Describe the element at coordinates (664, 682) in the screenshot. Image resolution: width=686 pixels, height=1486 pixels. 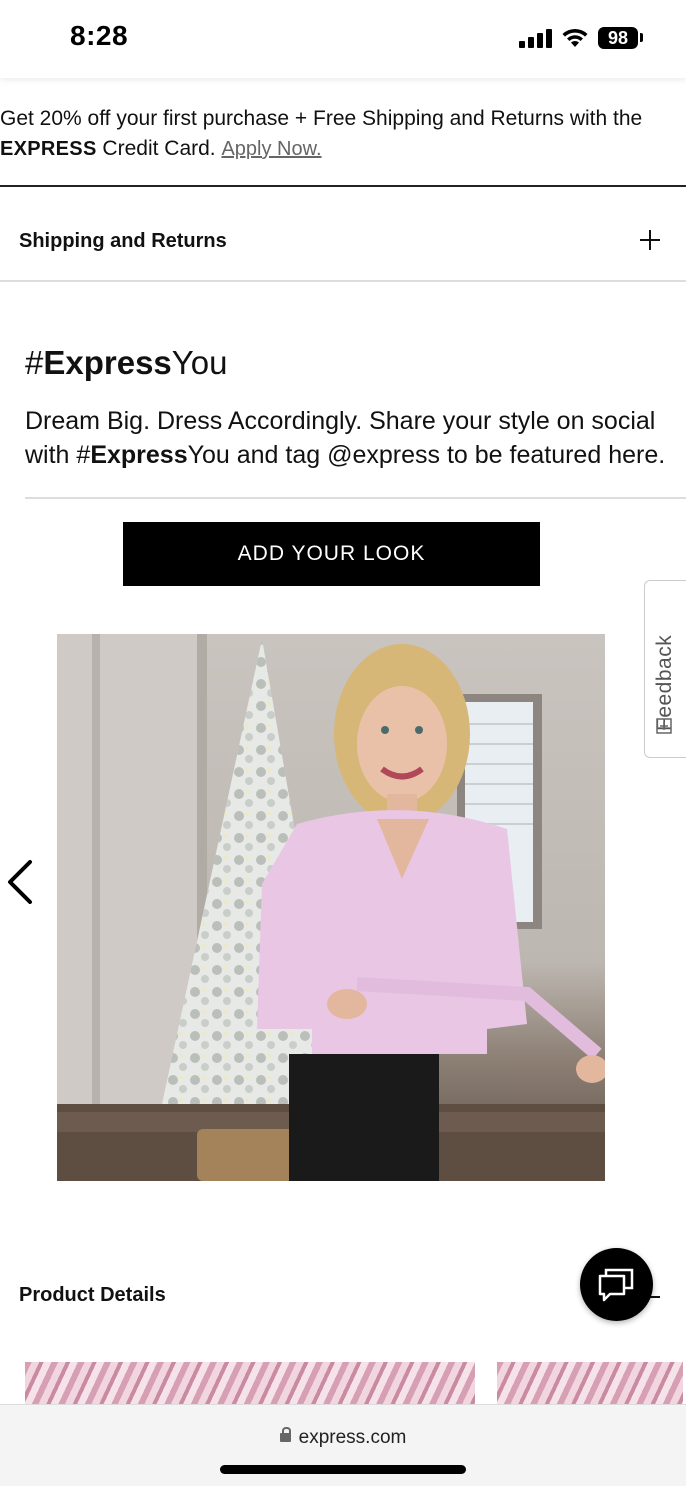
I see `feedback-label: Feedback` at that location.